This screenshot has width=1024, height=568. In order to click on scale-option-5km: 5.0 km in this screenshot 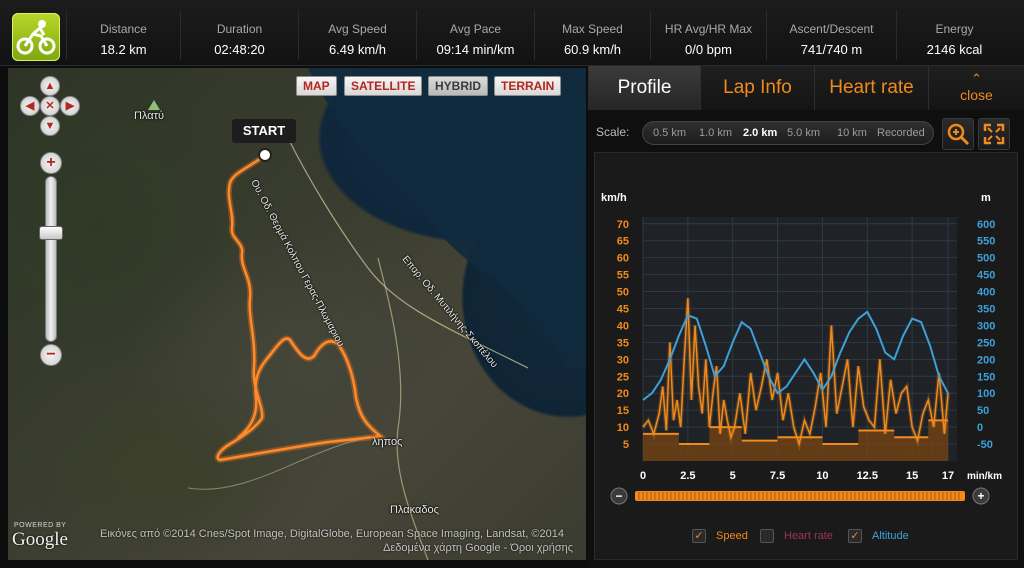, I will do `click(803, 133)`.